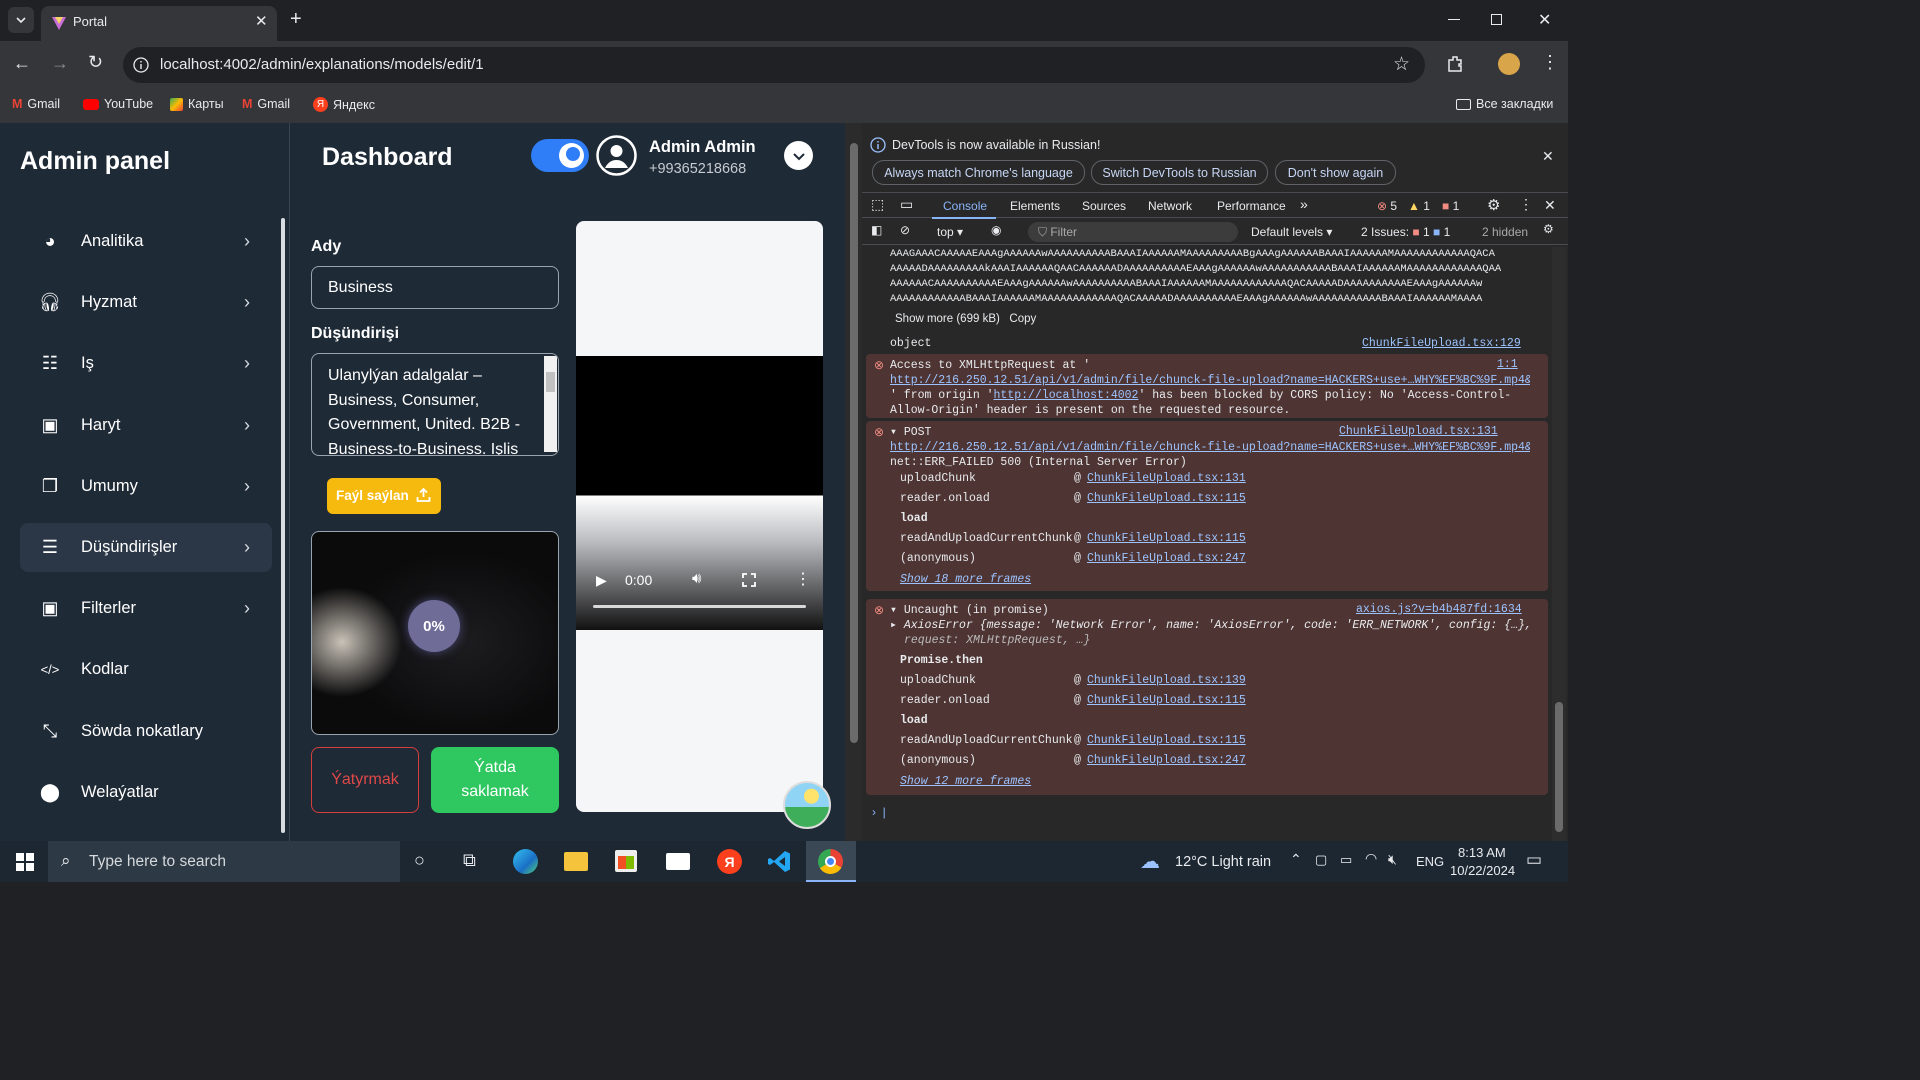 The height and width of the screenshot is (1080, 1920). I want to click on yandex-browser-icon: Я, so click(729, 861).